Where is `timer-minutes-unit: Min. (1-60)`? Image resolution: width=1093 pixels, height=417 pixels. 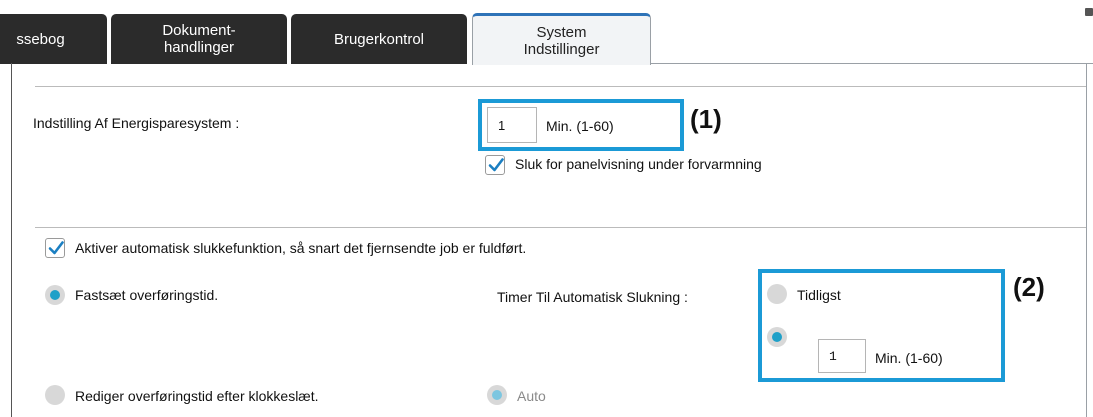 timer-minutes-unit: Min. (1-60) is located at coordinates (909, 358).